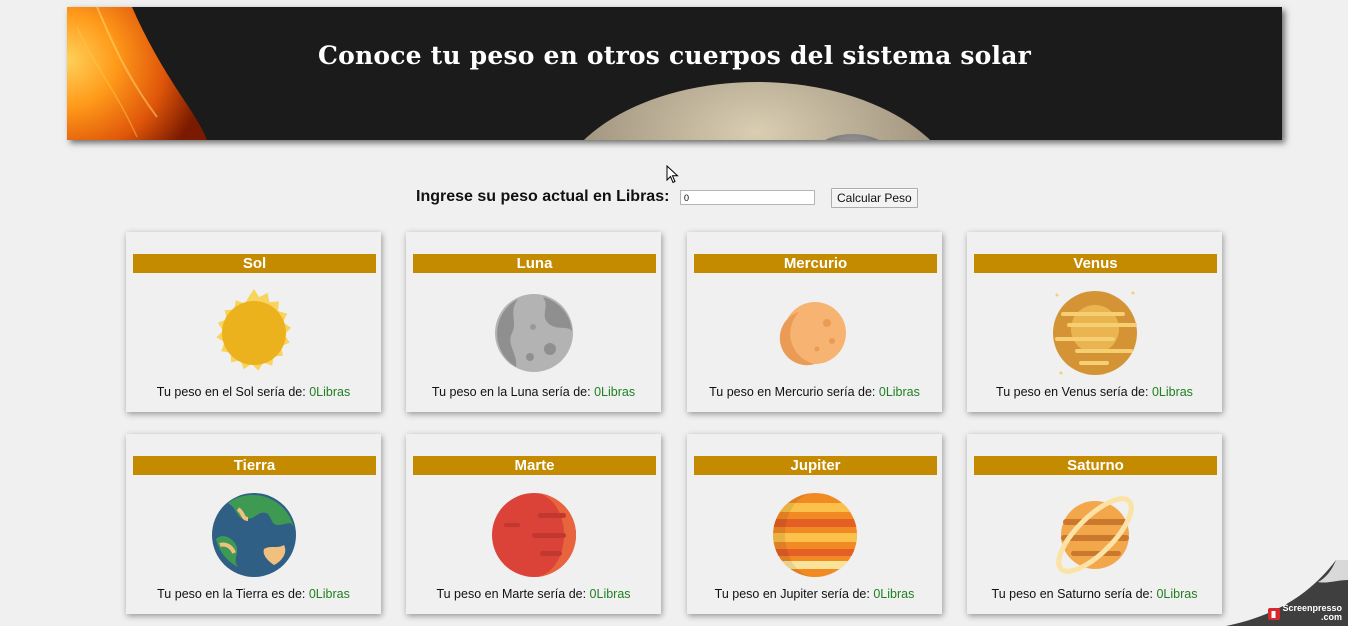 This screenshot has width=1348, height=626. Describe the element at coordinates (814, 392) in the screenshot. I see `weight-result-text: Tu peso en Mercurio sería de: 0Libras` at that location.